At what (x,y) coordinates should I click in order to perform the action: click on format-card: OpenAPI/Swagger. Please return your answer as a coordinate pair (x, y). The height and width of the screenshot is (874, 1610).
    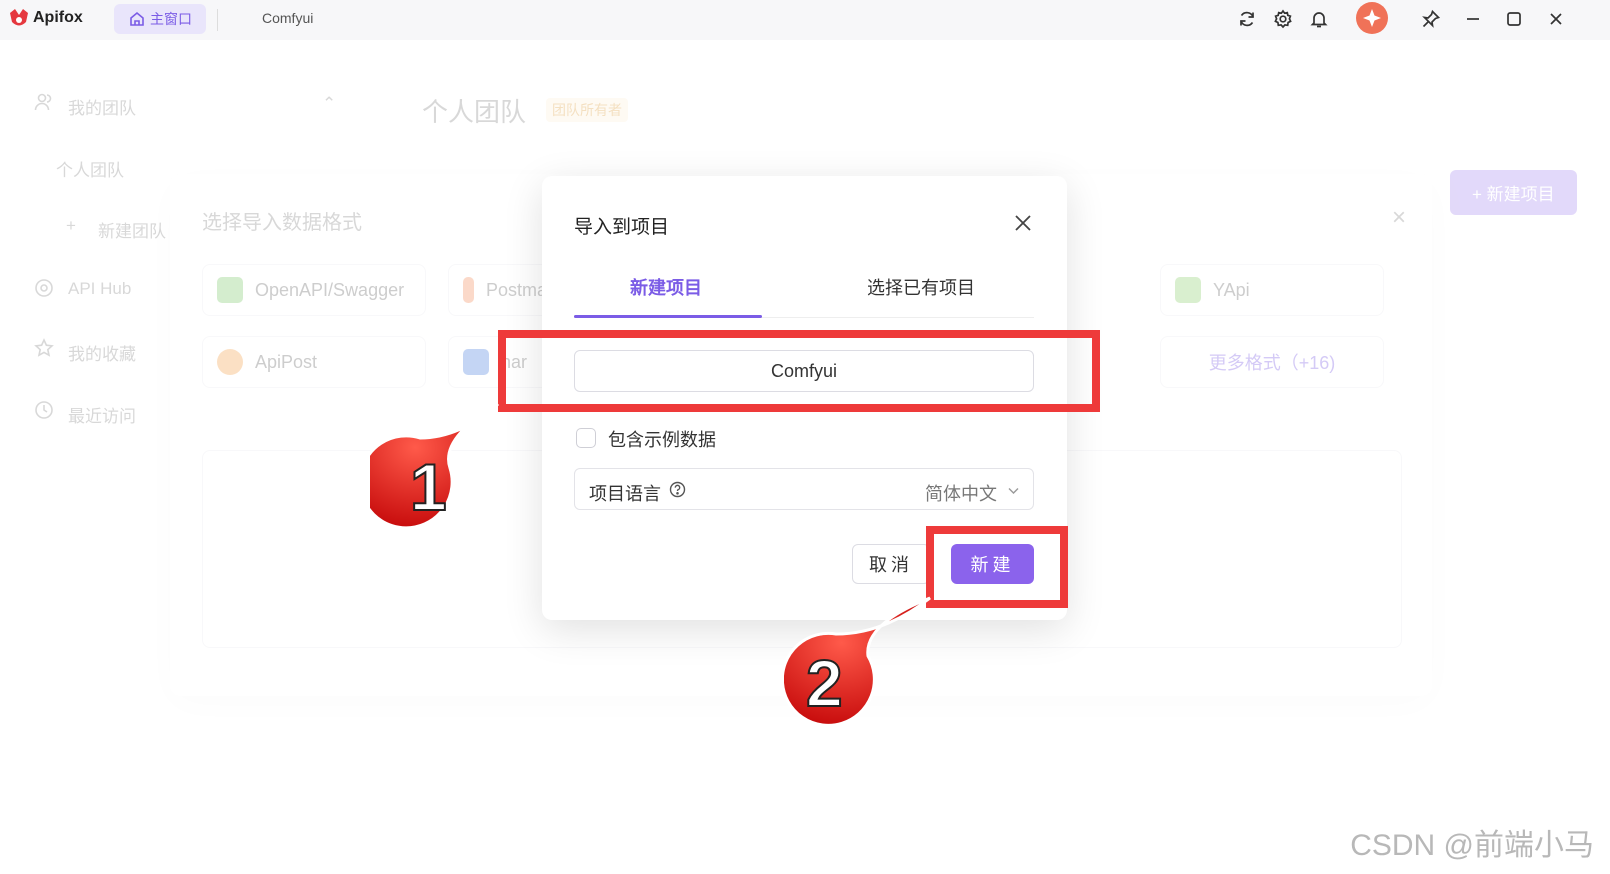
    Looking at the image, I should click on (314, 290).